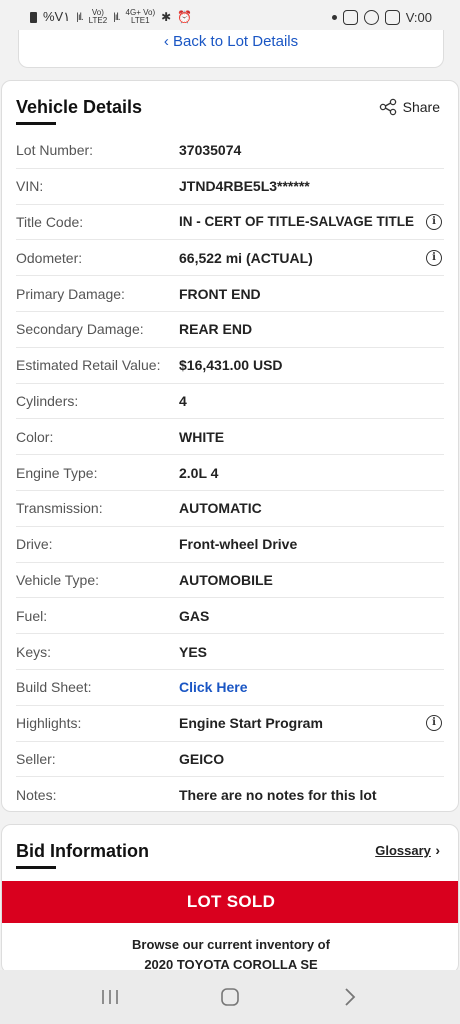 This screenshot has height=1024, width=460. Describe the element at coordinates (30, 186) in the screenshot. I see `row-label: VIN:` at that location.